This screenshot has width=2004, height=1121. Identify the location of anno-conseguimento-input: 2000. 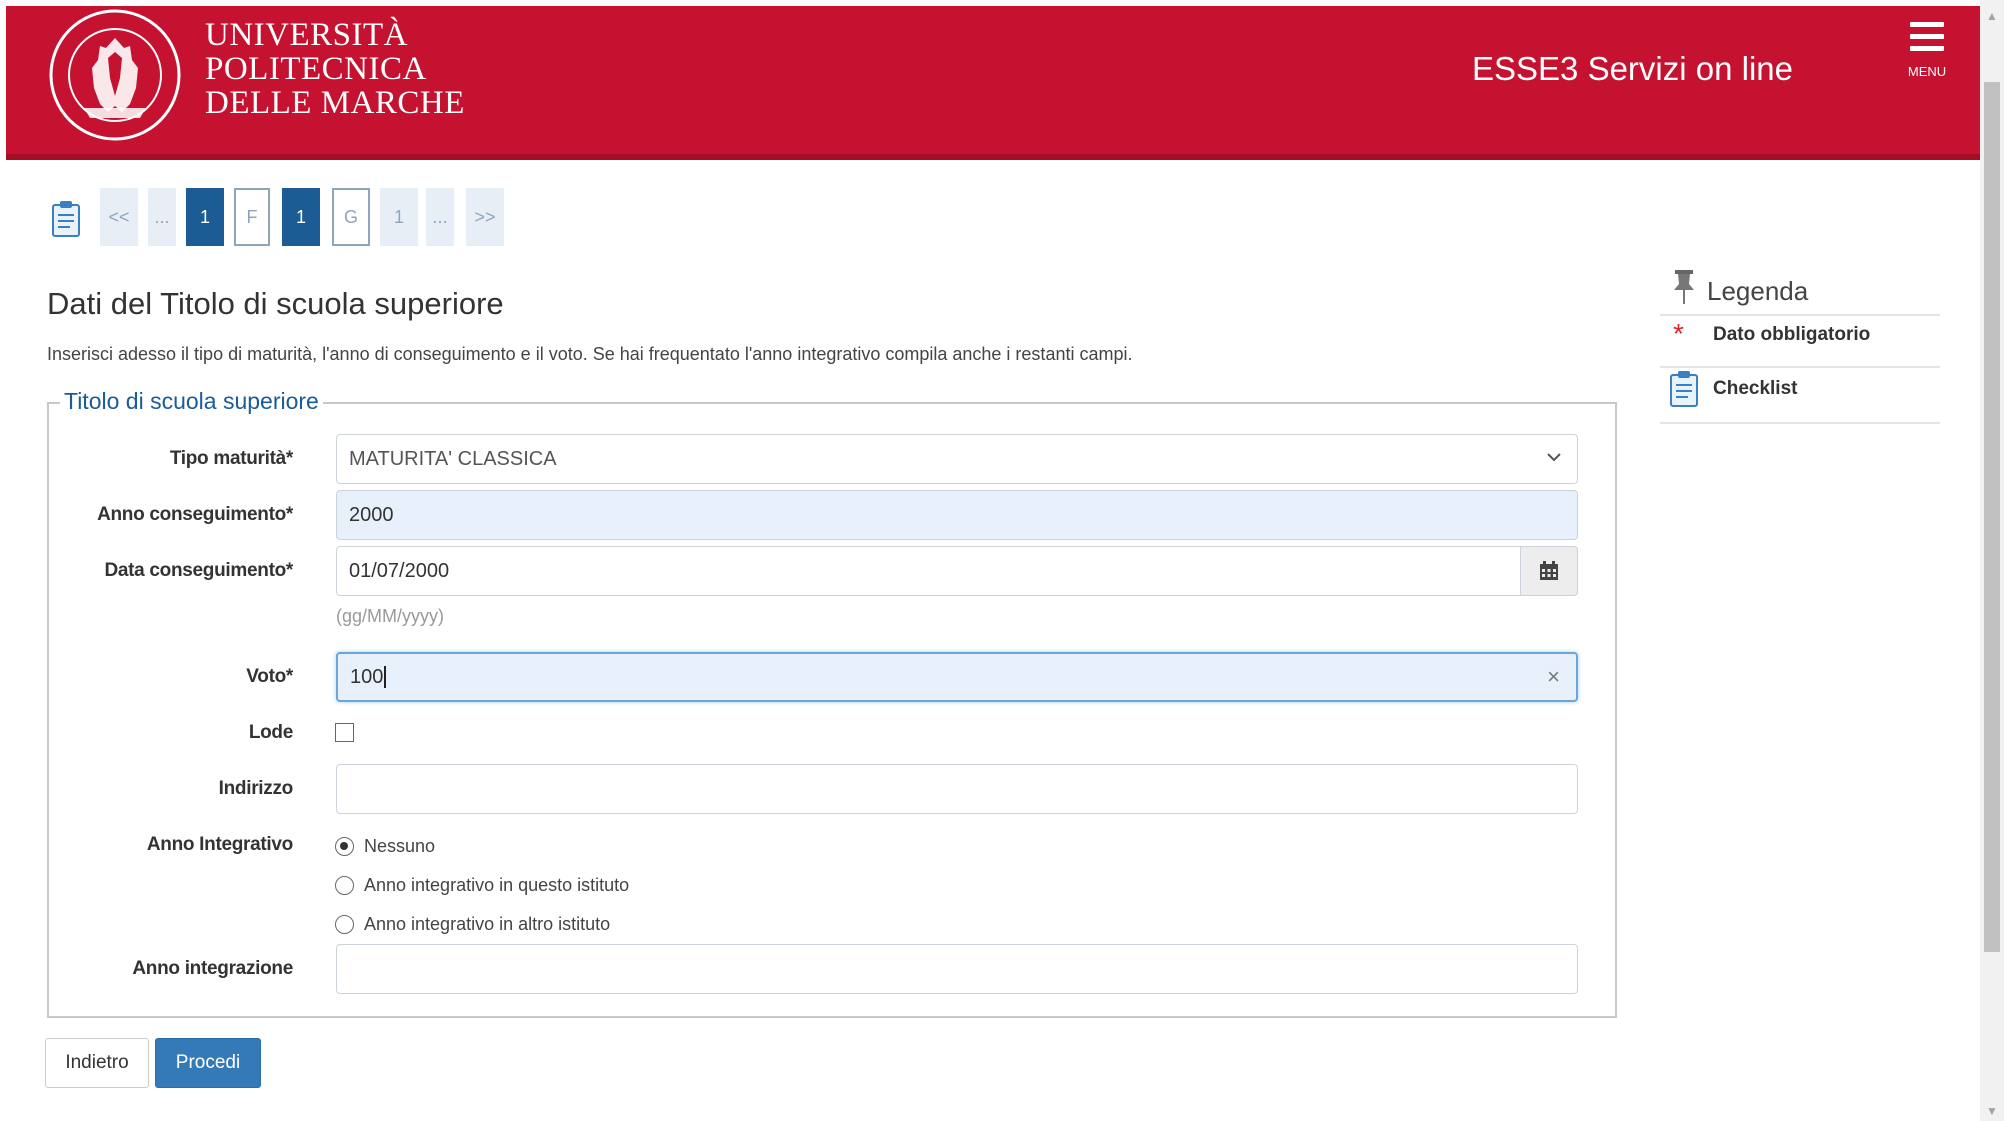
(957, 515).